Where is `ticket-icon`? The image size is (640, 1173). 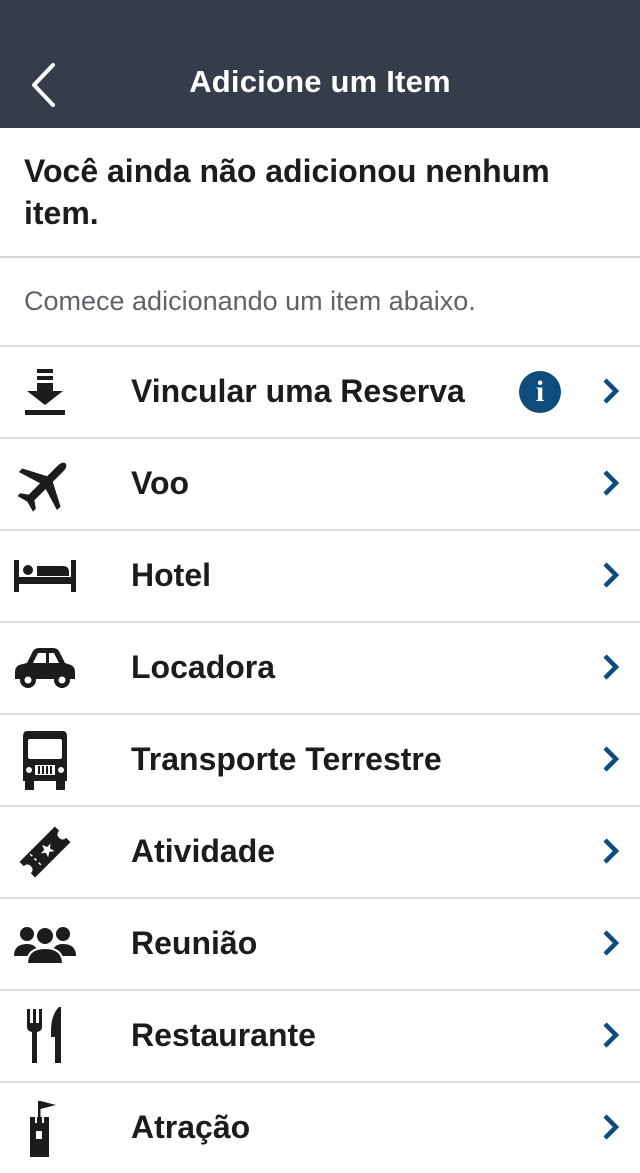 ticket-icon is located at coordinates (45, 852).